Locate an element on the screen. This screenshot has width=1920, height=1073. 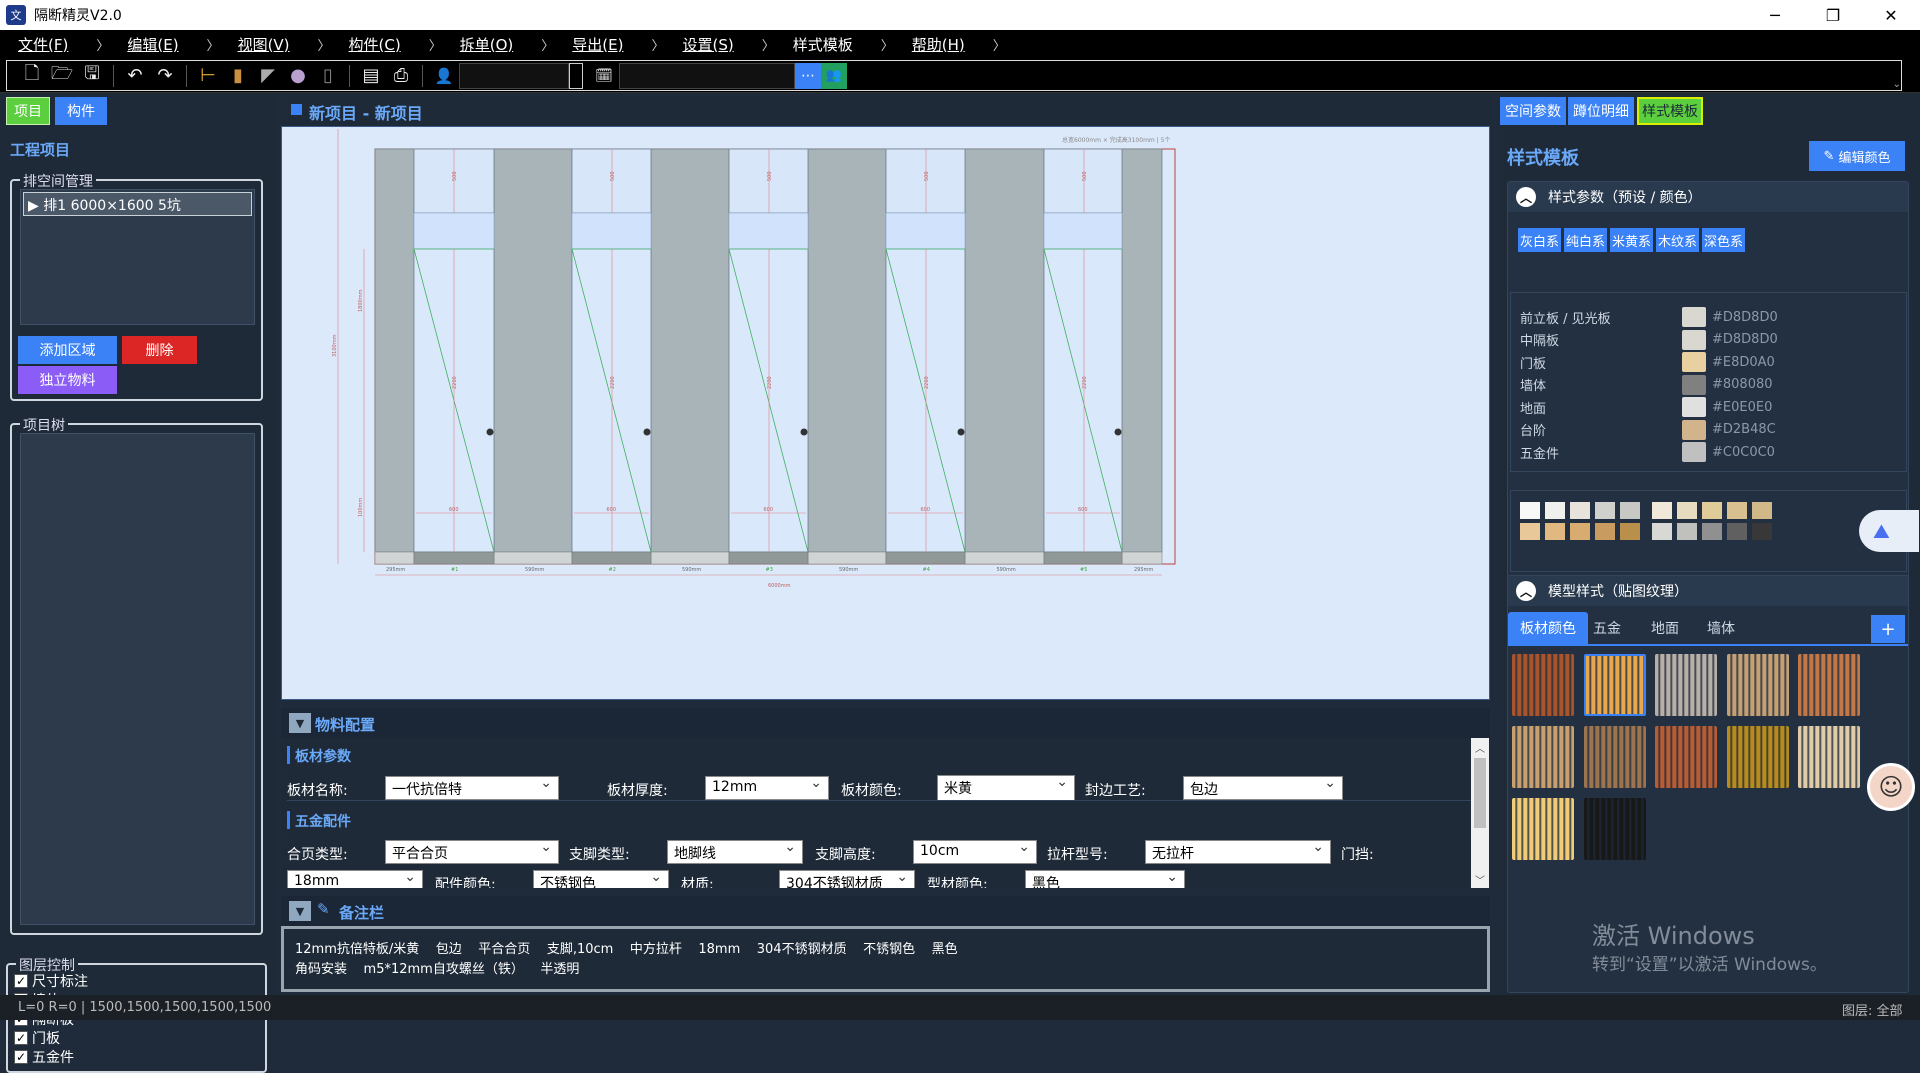
menu-item-4: 拆单(O) 〉 is located at coordinates (498, 44).